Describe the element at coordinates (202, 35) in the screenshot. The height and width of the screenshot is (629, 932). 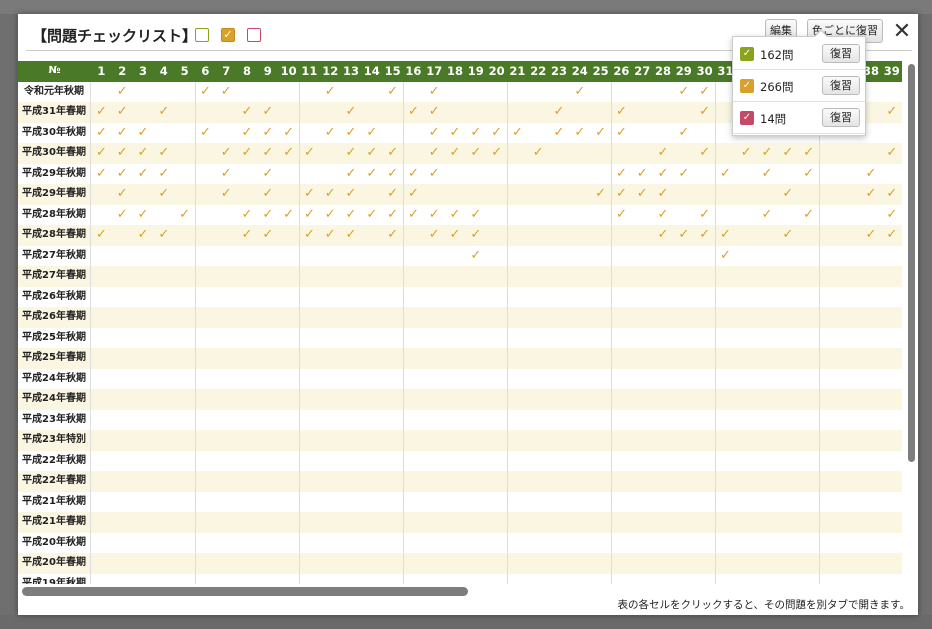
I see `filter-green-checkbox` at that location.